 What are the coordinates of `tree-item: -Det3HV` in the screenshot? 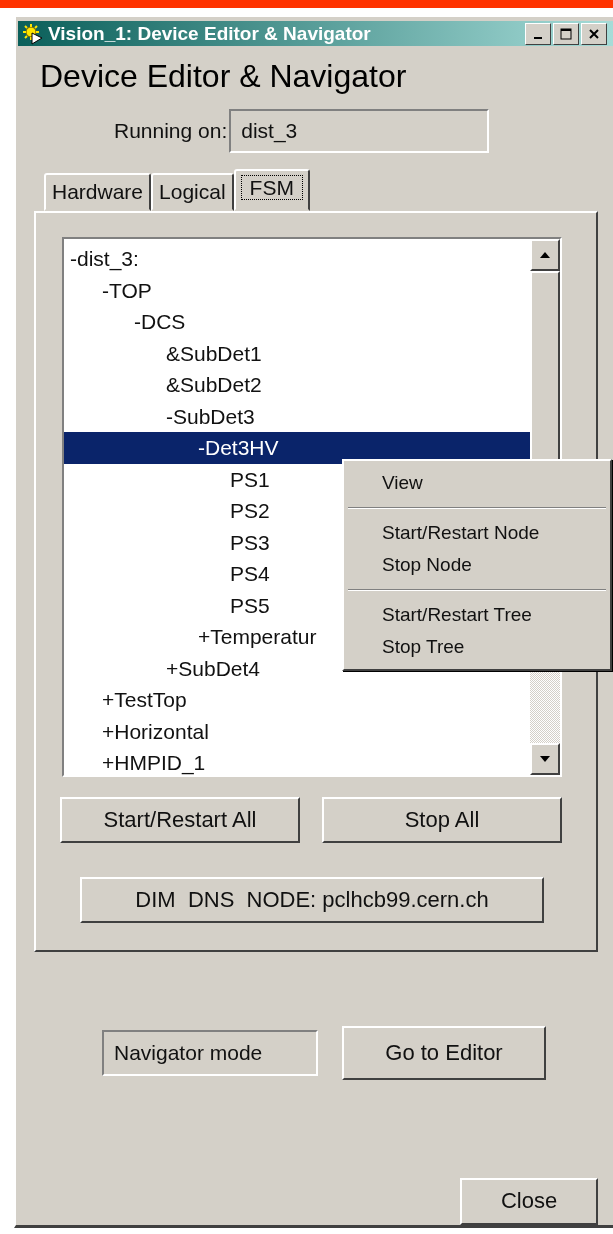 It's located at (297, 448).